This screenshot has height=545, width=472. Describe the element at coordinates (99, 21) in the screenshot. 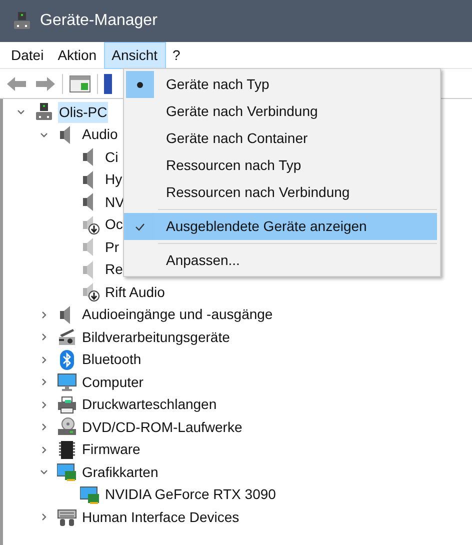

I see `window-title: Geräte-Manager` at that location.